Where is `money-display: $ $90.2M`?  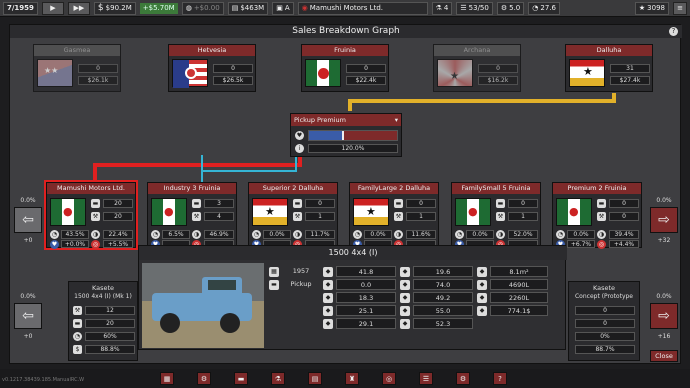 money-display: $ $90.2M is located at coordinates (114, 8).